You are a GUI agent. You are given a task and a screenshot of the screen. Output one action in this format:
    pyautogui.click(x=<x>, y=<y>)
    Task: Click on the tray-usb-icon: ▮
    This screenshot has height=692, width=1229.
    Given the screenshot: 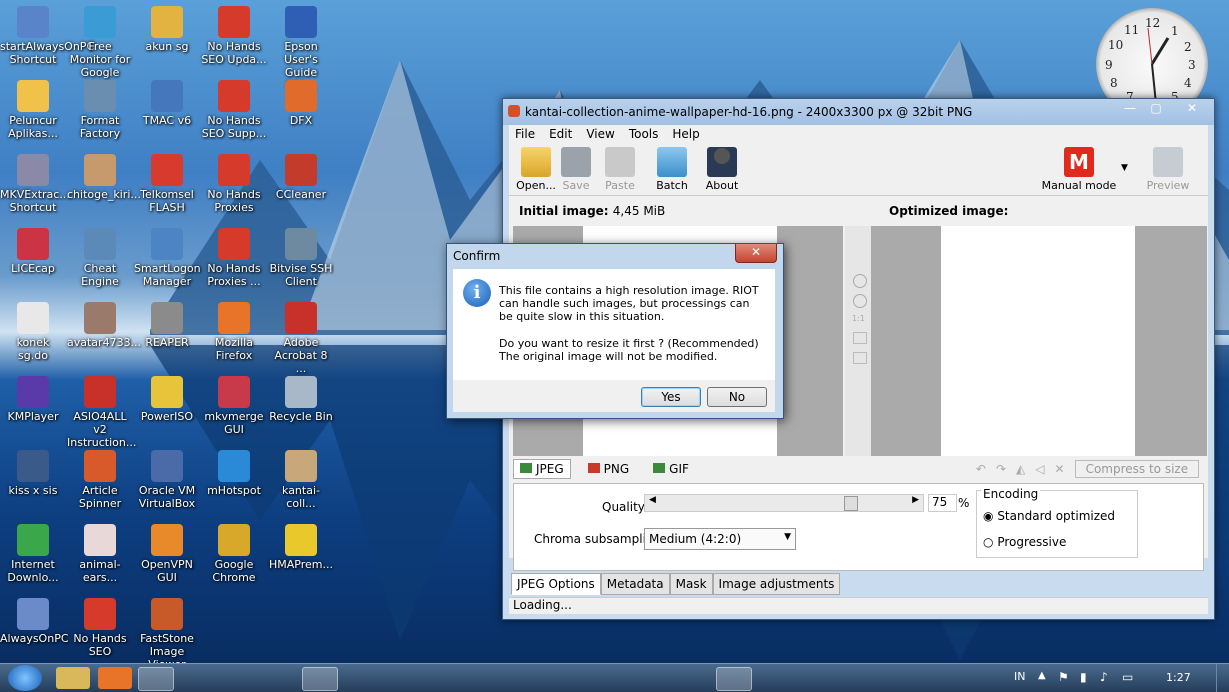 What is the action you would take?
    pyautogui.click(x=1083, y=677)
    